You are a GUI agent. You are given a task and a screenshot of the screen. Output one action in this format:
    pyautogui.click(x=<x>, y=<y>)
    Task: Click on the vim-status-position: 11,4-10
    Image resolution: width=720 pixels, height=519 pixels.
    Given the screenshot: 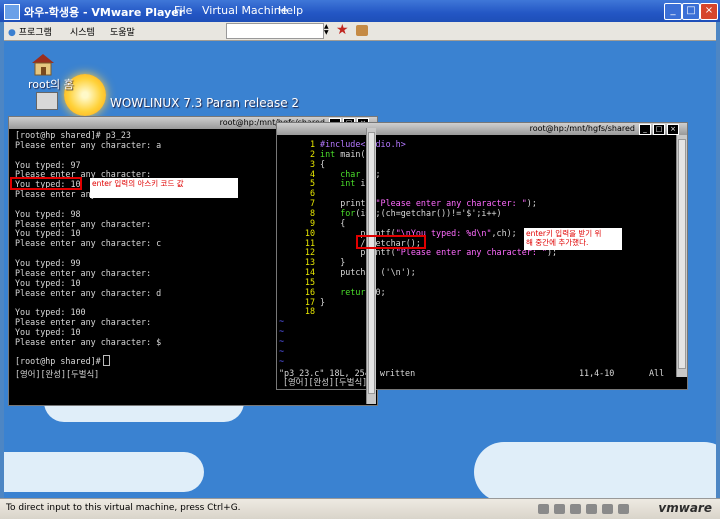 What is the action you would take?
    pyautogui.click(x=597, y=372)
    